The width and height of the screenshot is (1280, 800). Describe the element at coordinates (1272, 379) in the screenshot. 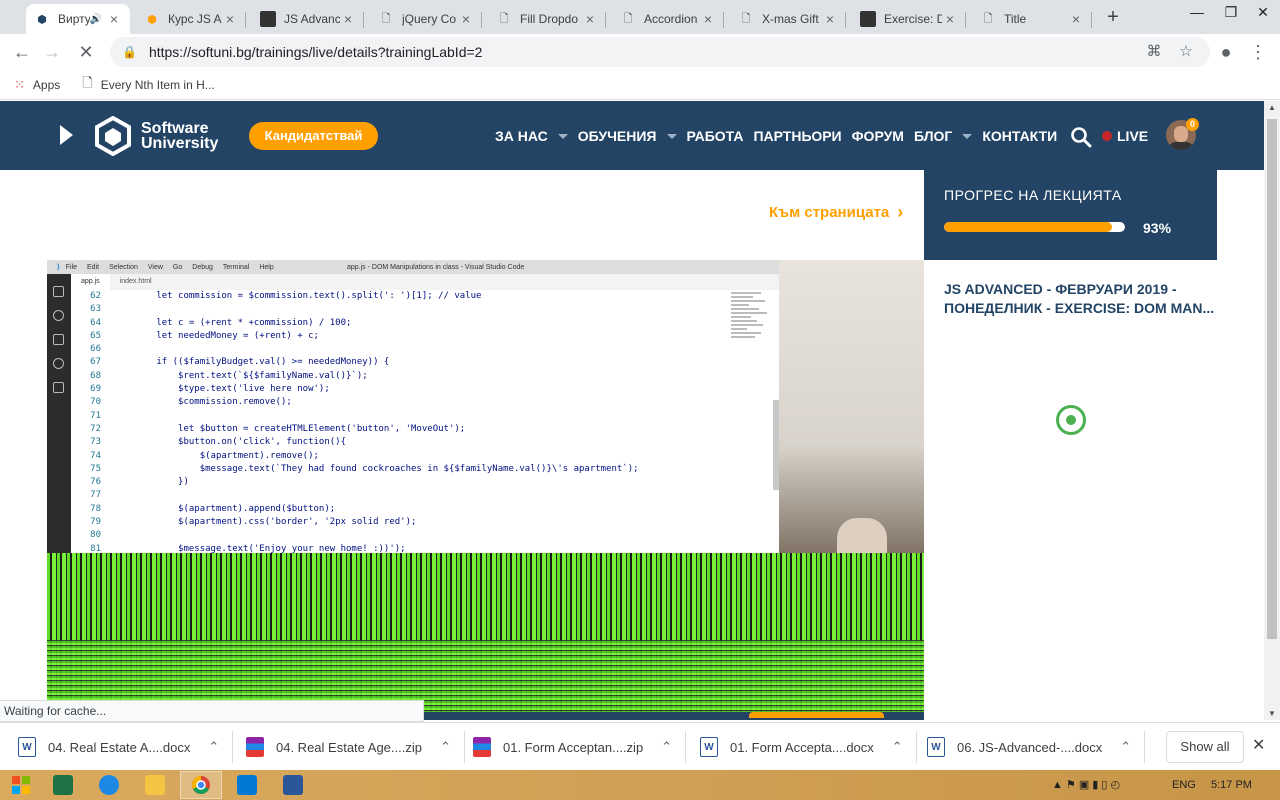

I see `scroll-thumb` at that location.